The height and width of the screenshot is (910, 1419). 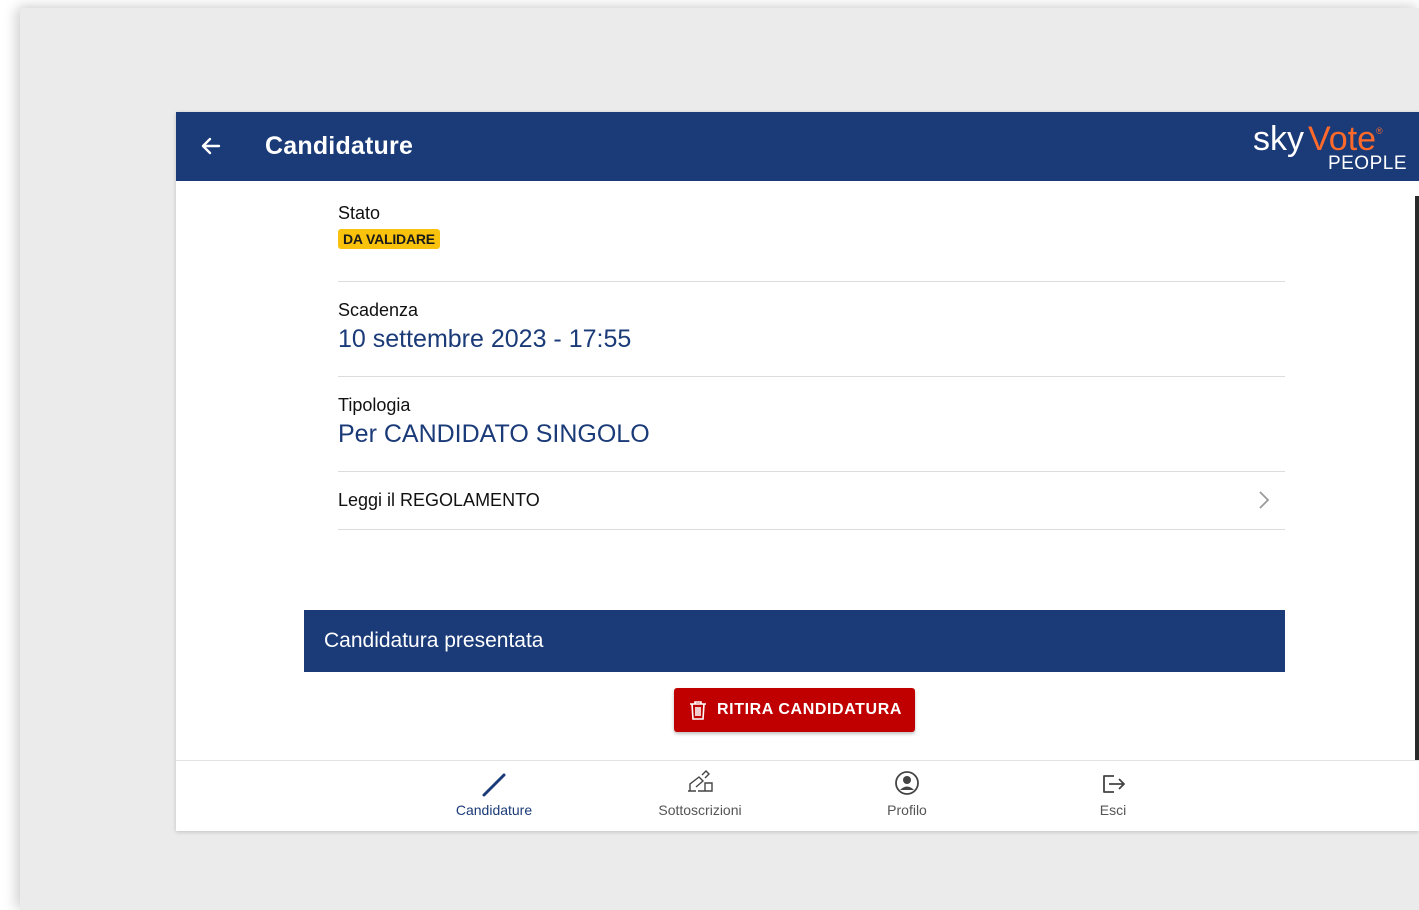 What do you see at coordinates (1417, 479) in the screenshot?
I see `scrollbar` at bounding box center [1417, 479].